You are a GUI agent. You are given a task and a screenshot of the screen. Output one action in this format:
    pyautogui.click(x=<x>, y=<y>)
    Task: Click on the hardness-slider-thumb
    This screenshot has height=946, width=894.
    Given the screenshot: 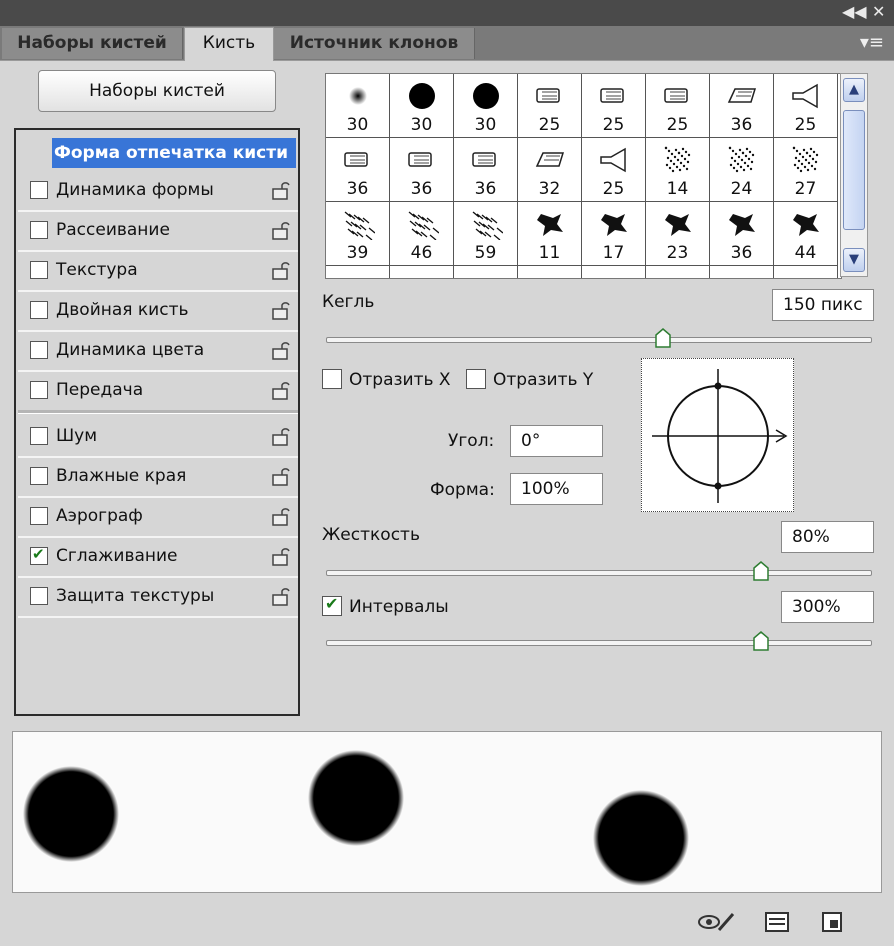 What is the action you would take?
    pyautogui.click(x=761, y=571)
    